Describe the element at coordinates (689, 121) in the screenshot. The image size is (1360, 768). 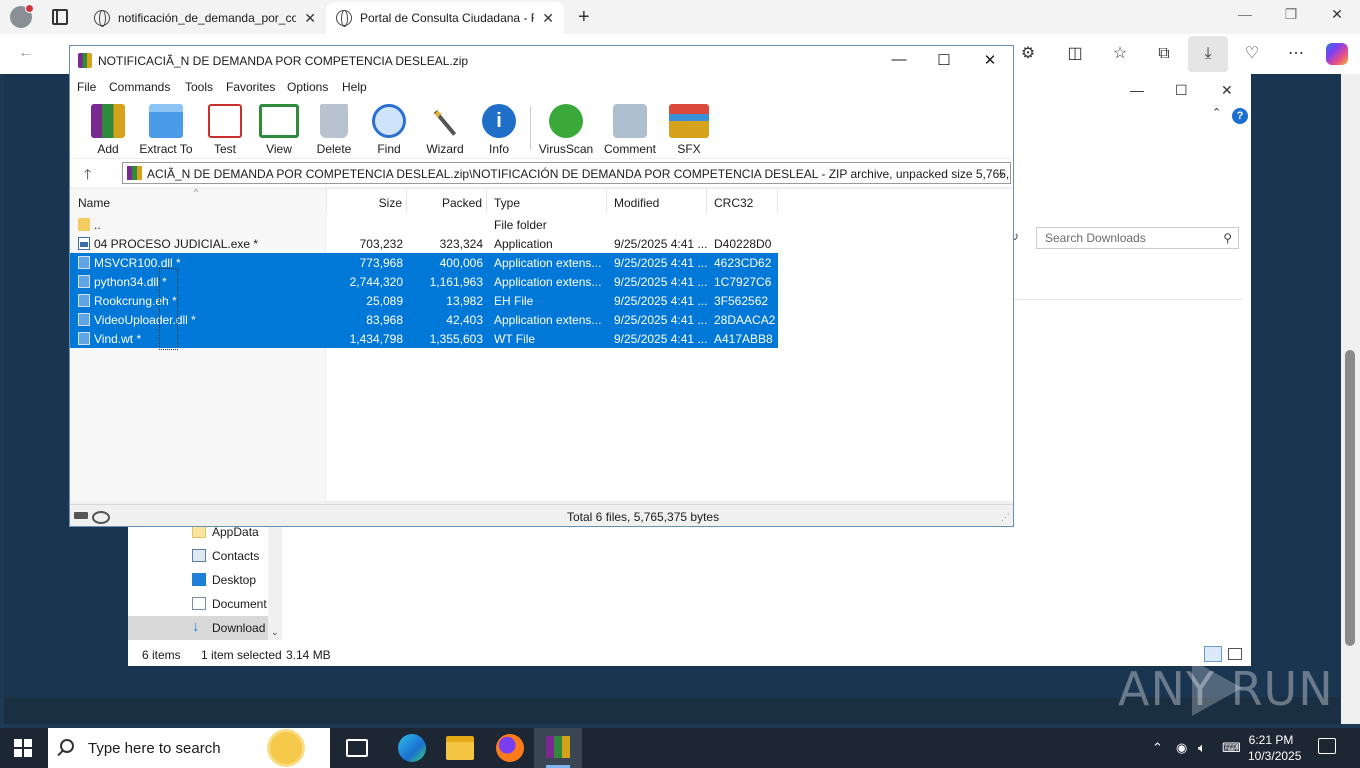
I see `sfx-icon` at that location.